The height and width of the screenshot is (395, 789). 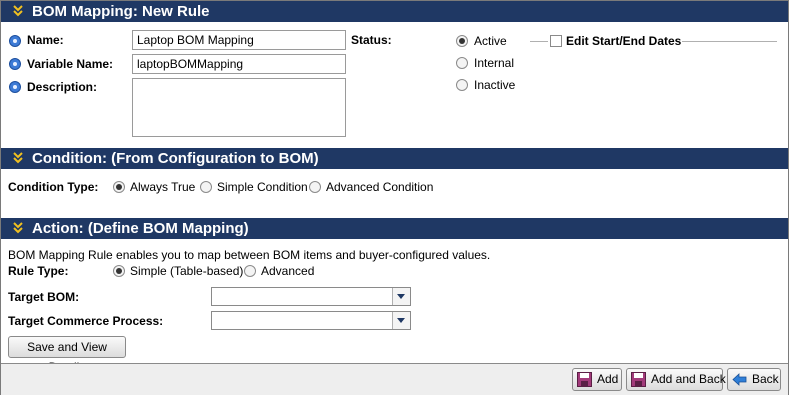 I want to click on condition-option-label: Simple Condition, so click(x=262, y=187).